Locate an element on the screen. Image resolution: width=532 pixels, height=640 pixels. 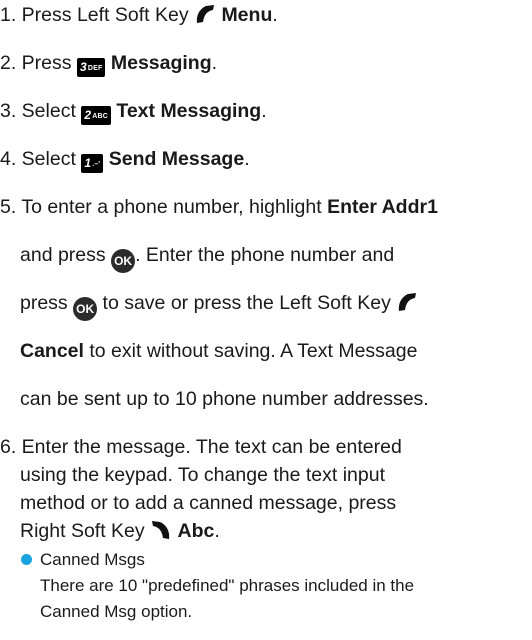
key-1-icon: 1.–' is located at coordinates (92, 163).